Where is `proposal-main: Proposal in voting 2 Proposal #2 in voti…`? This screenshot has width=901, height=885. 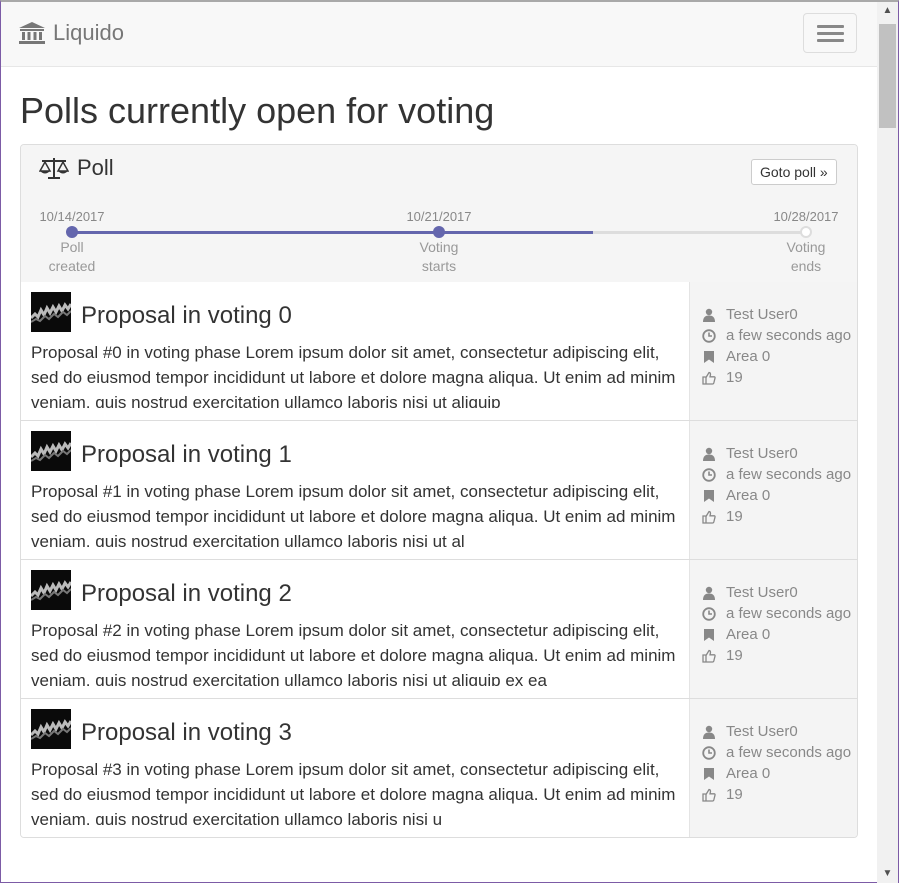 proposal-main: Proposal in voting 2 Proposal #2 in voti… is located at coordinates (355, 629).